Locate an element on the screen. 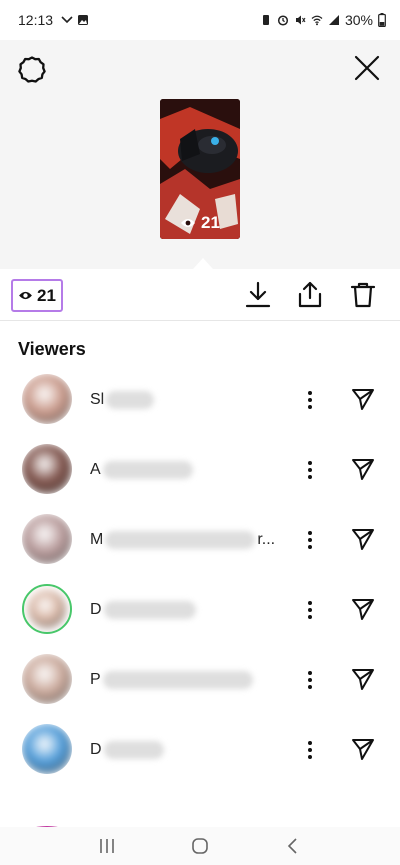 The image size is (400, 865). close-icon is located at coordinates (367, 68).